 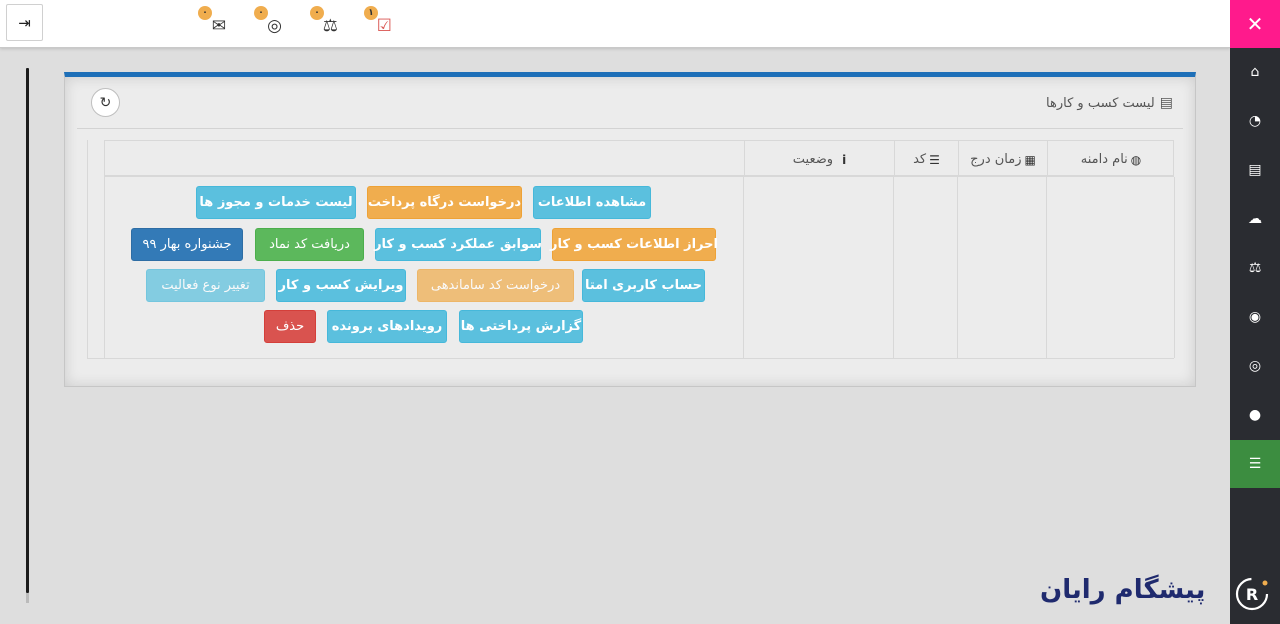 I want to click on home-icon: ⌂, so click(x=1255, y=72).